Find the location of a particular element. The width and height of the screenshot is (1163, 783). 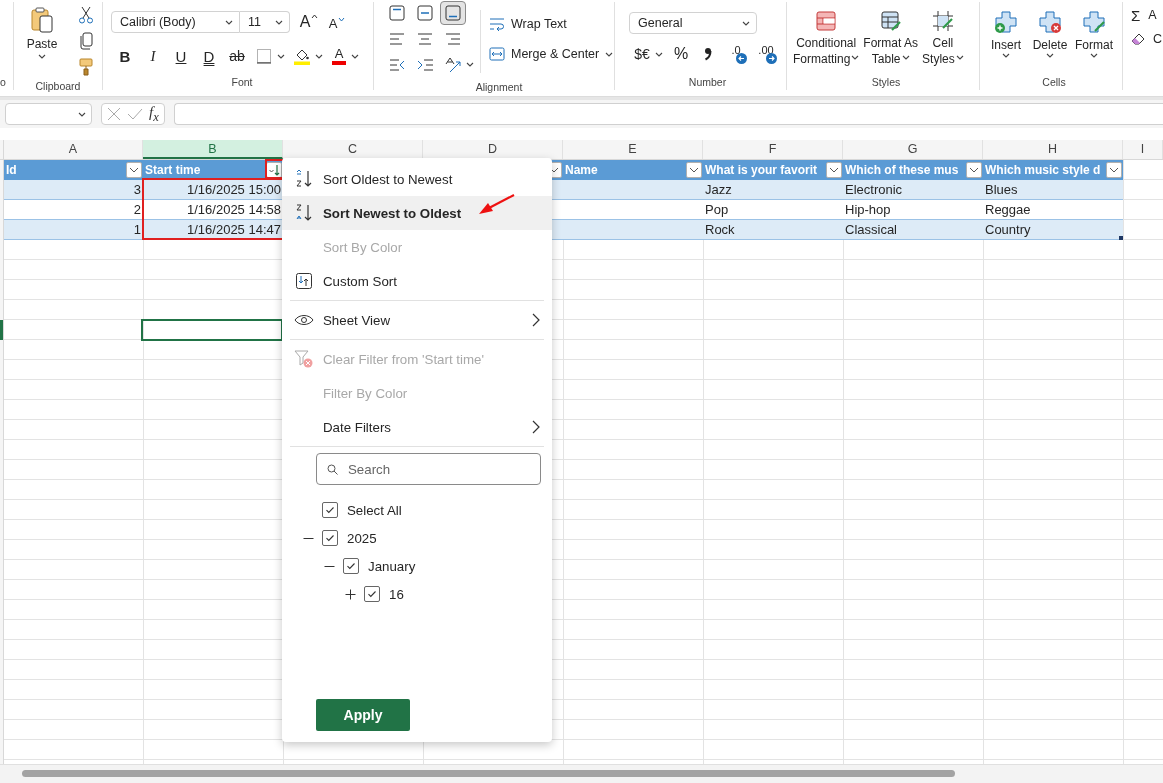

increase-decimal-button: .00 is located at coordinates (766, 54).